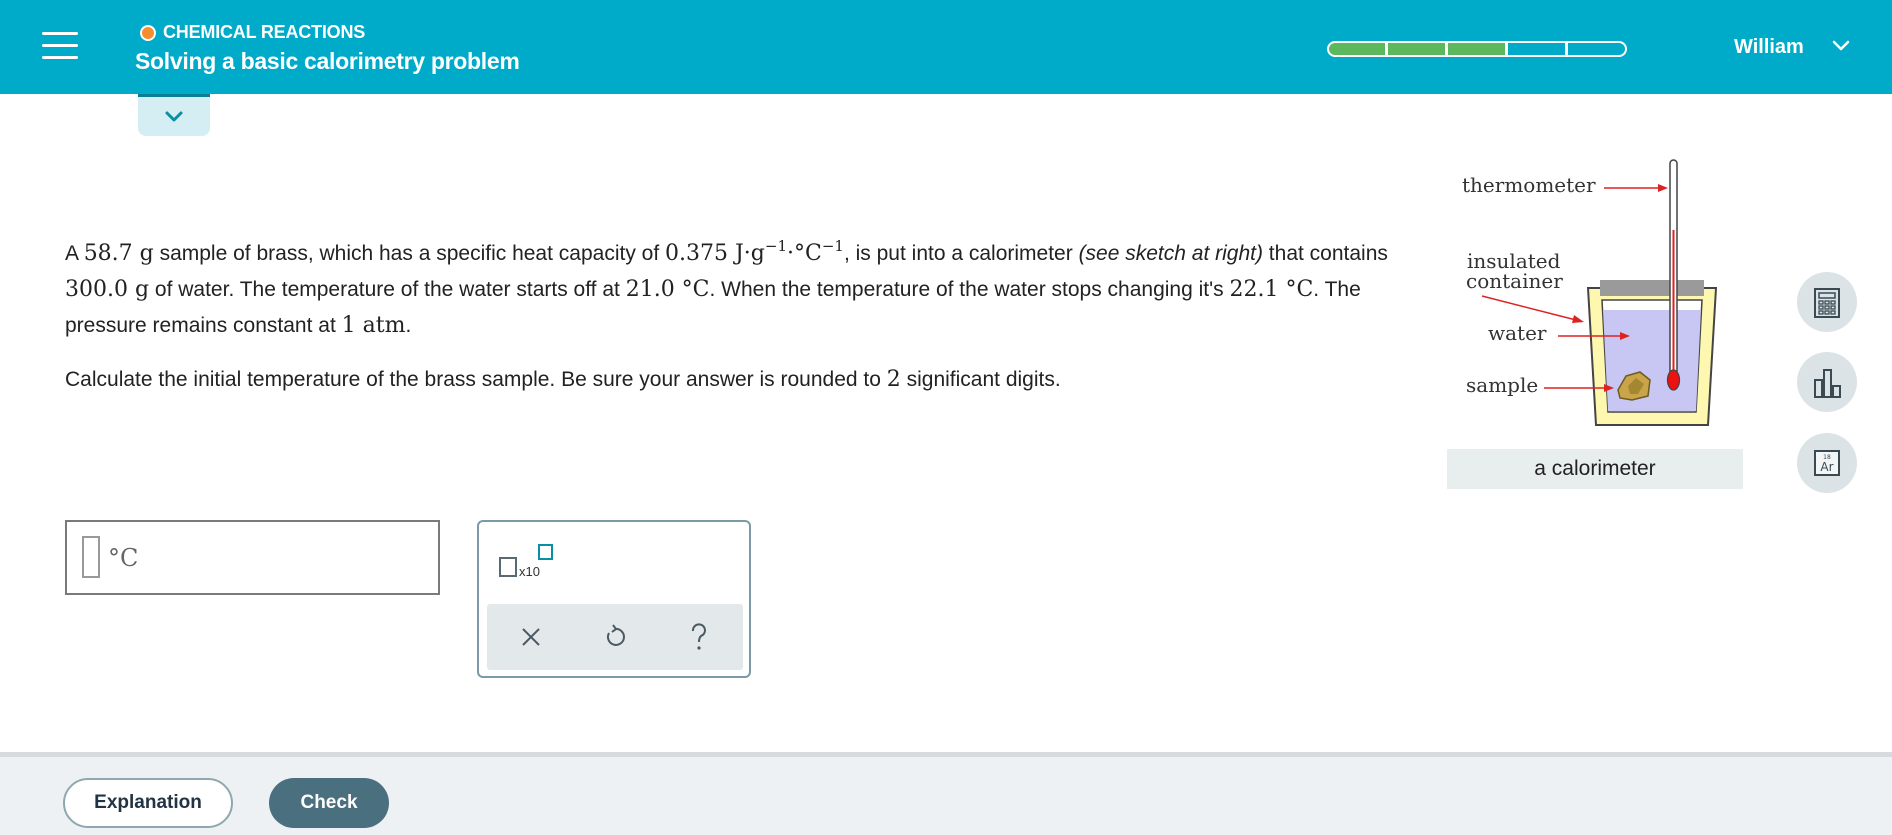 The image size is (1892, 835). I want to click on water-final-temperature: 22.1 °C, so click(1271, 289).